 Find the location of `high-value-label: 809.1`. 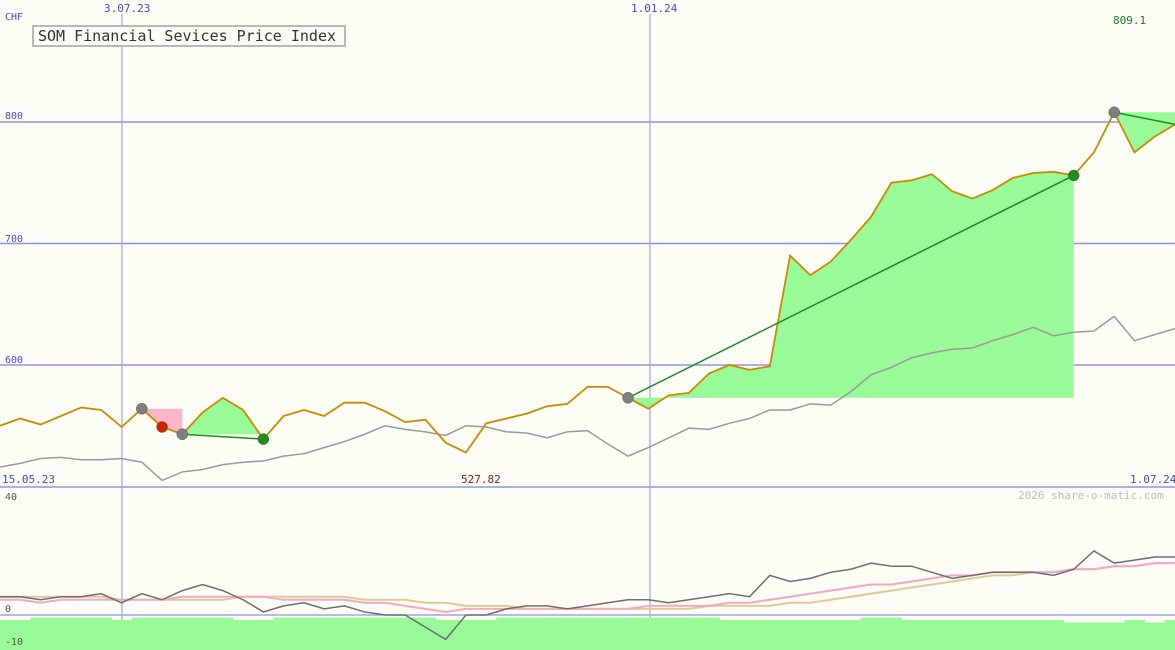

high-value-label: 809.1 is located at coordinates (1130, 20).